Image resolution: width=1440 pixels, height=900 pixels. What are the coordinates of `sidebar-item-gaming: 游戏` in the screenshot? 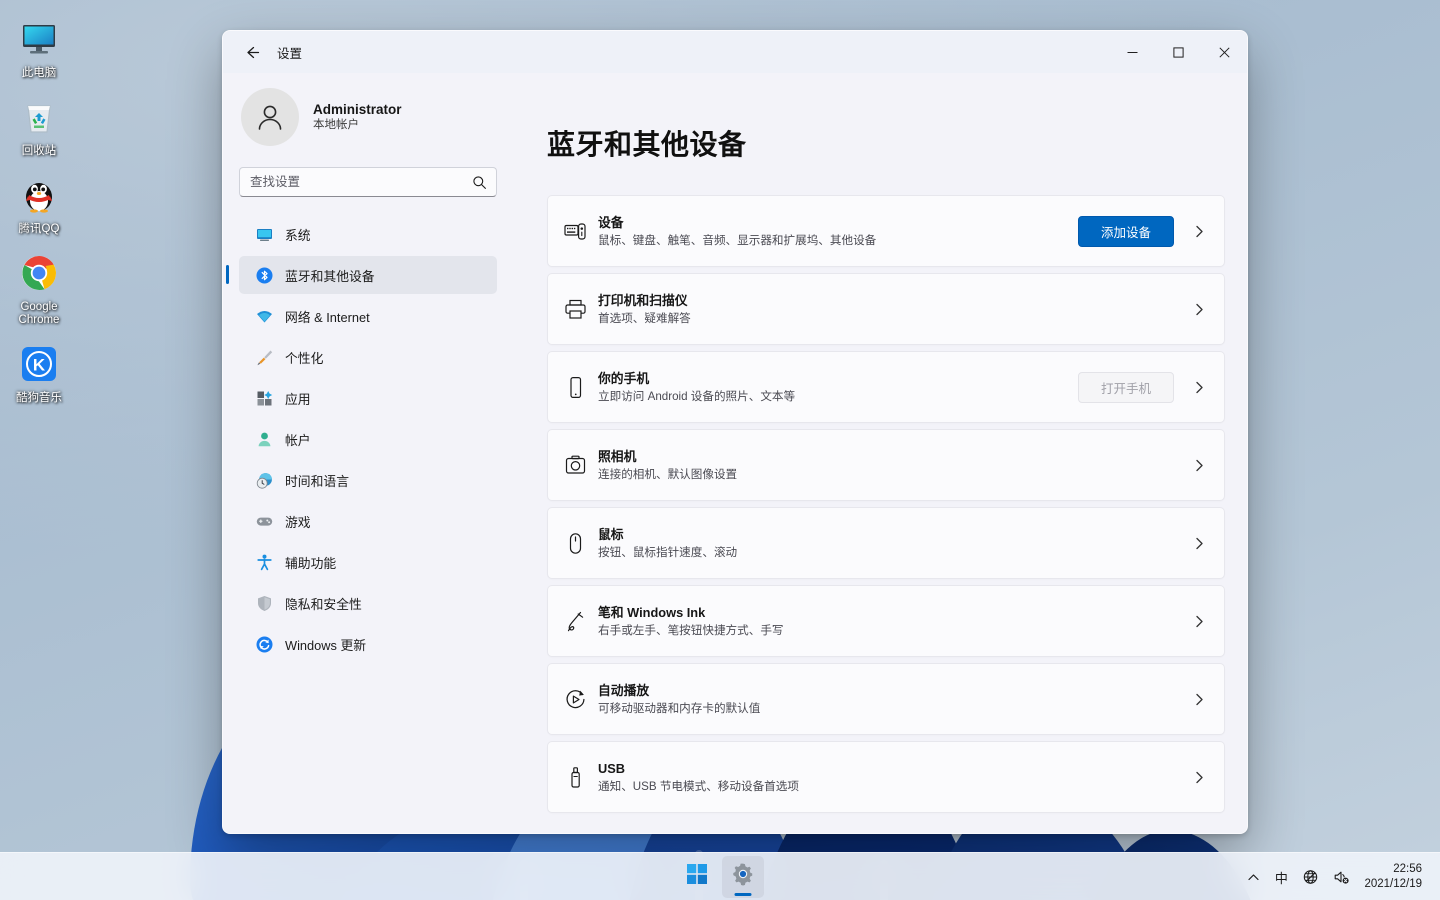 It's located at (368, 521).